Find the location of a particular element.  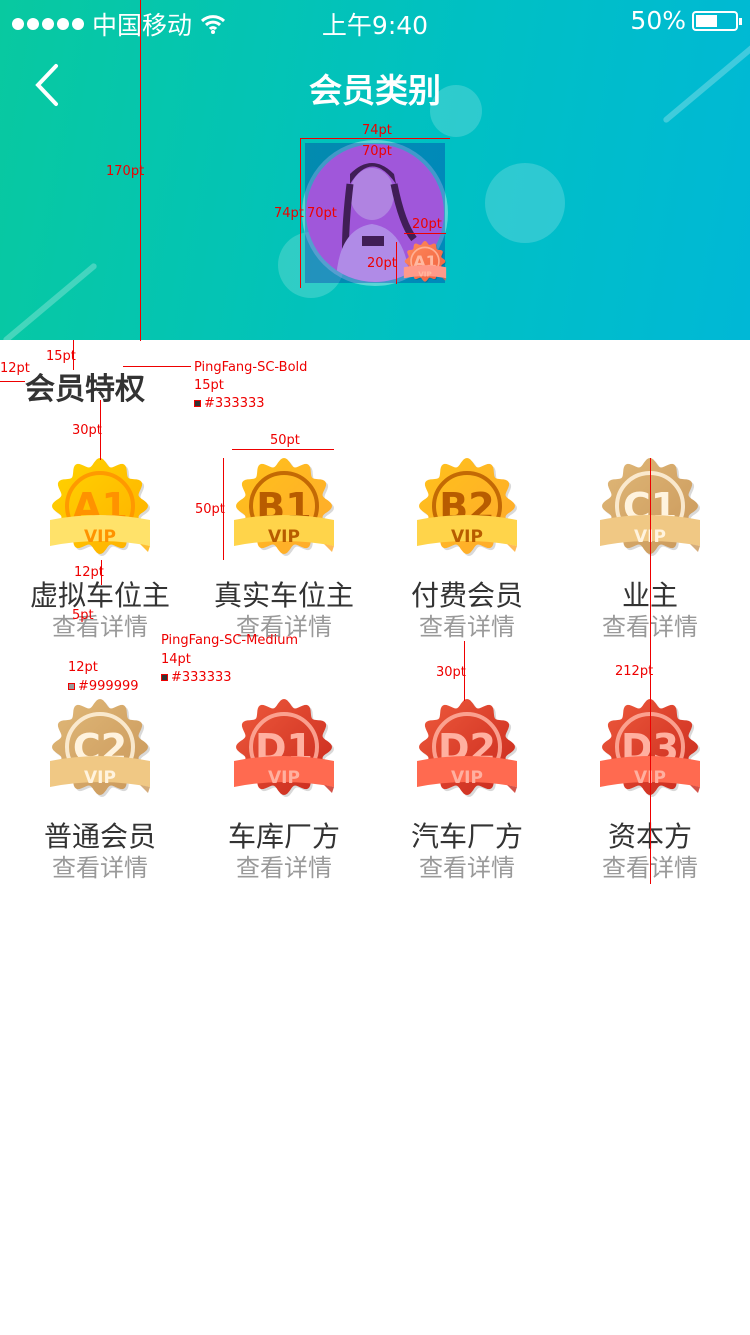

annotation: 170pt is located at coordinates (125, 171).